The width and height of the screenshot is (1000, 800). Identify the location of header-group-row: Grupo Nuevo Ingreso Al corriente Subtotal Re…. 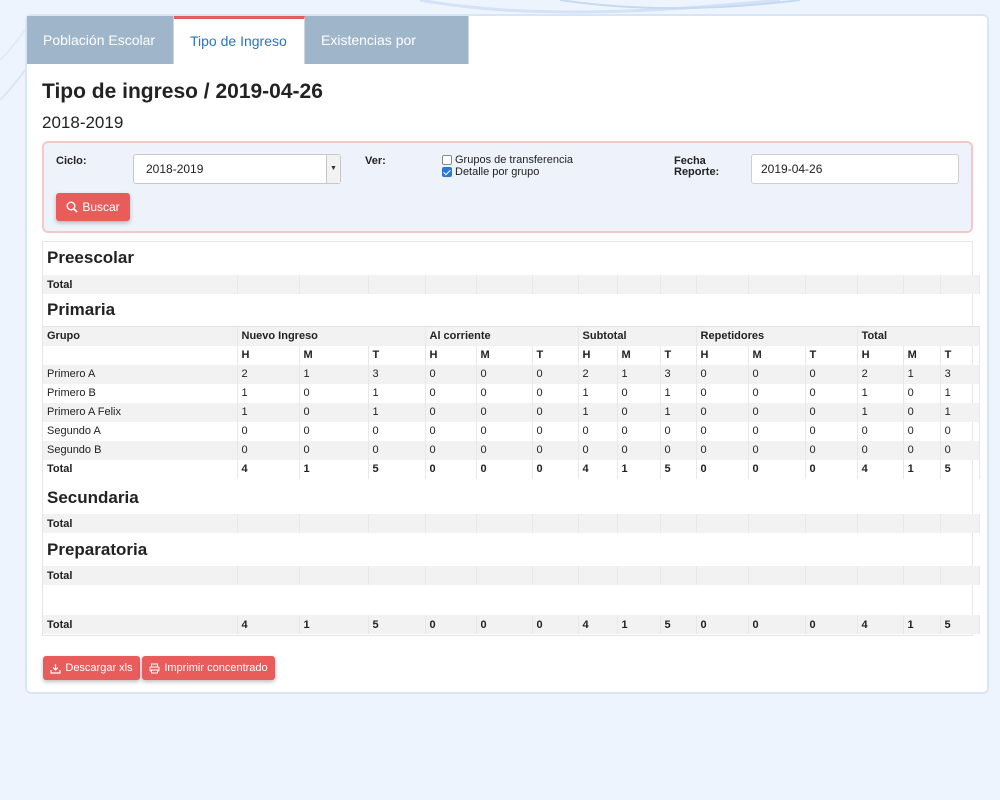
(511, 336).